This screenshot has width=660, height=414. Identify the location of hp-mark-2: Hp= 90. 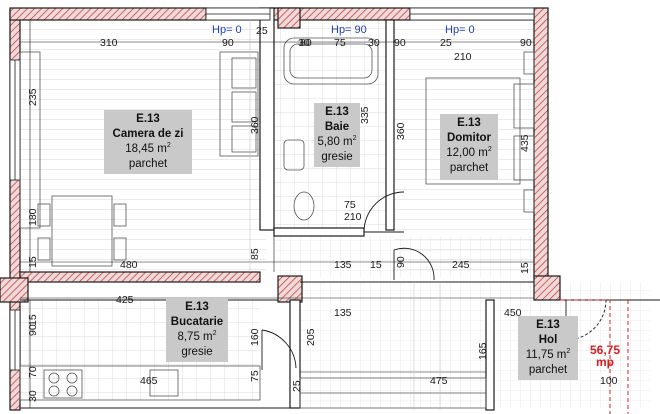
(349, 30).